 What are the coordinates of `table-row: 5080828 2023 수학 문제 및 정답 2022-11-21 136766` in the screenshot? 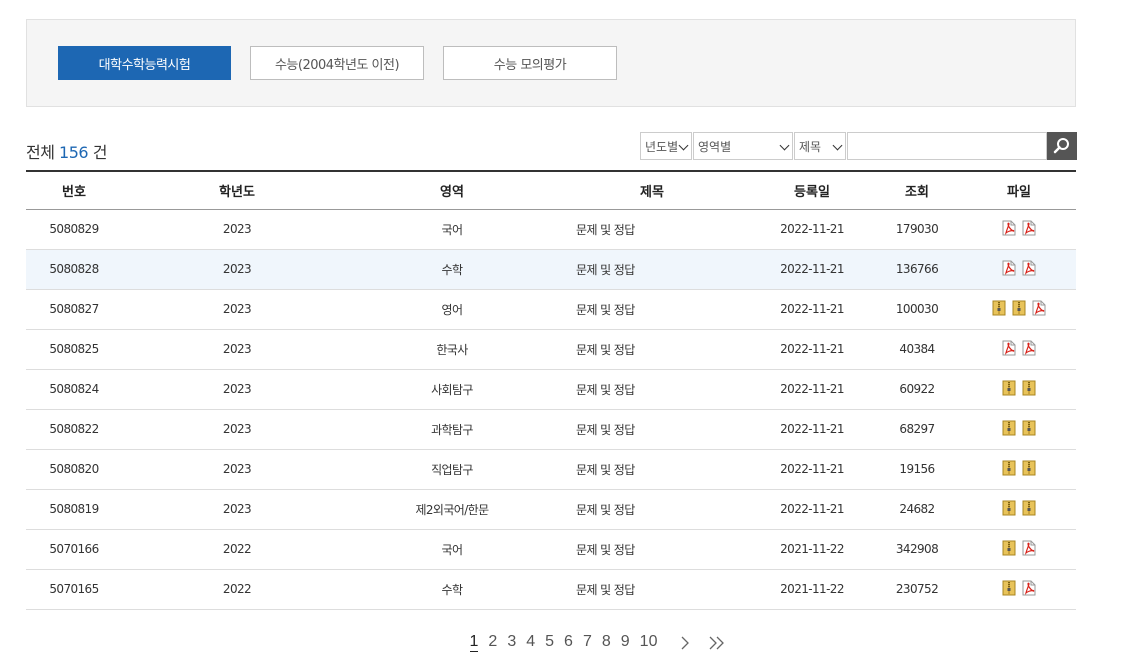 It's located at (551, 269).